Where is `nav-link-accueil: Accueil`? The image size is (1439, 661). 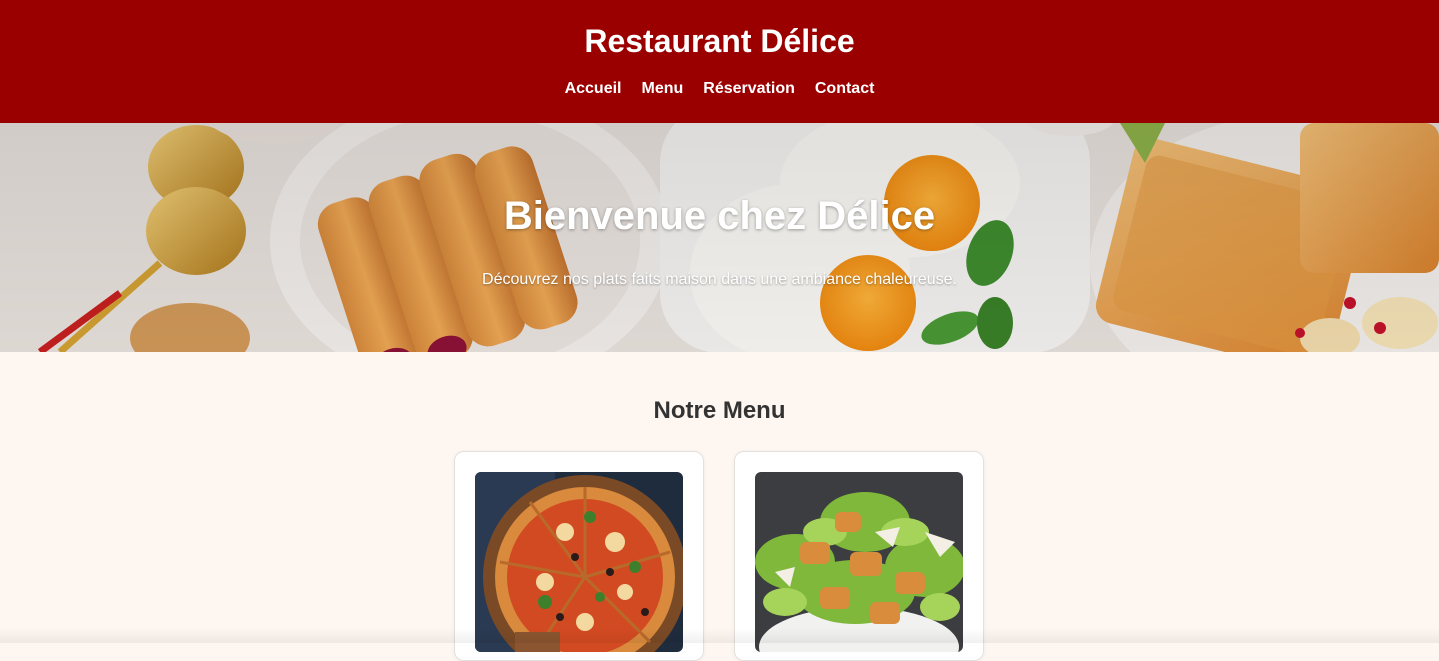
nav-link-accueil: Accueil is located at coordinates (593, 89).